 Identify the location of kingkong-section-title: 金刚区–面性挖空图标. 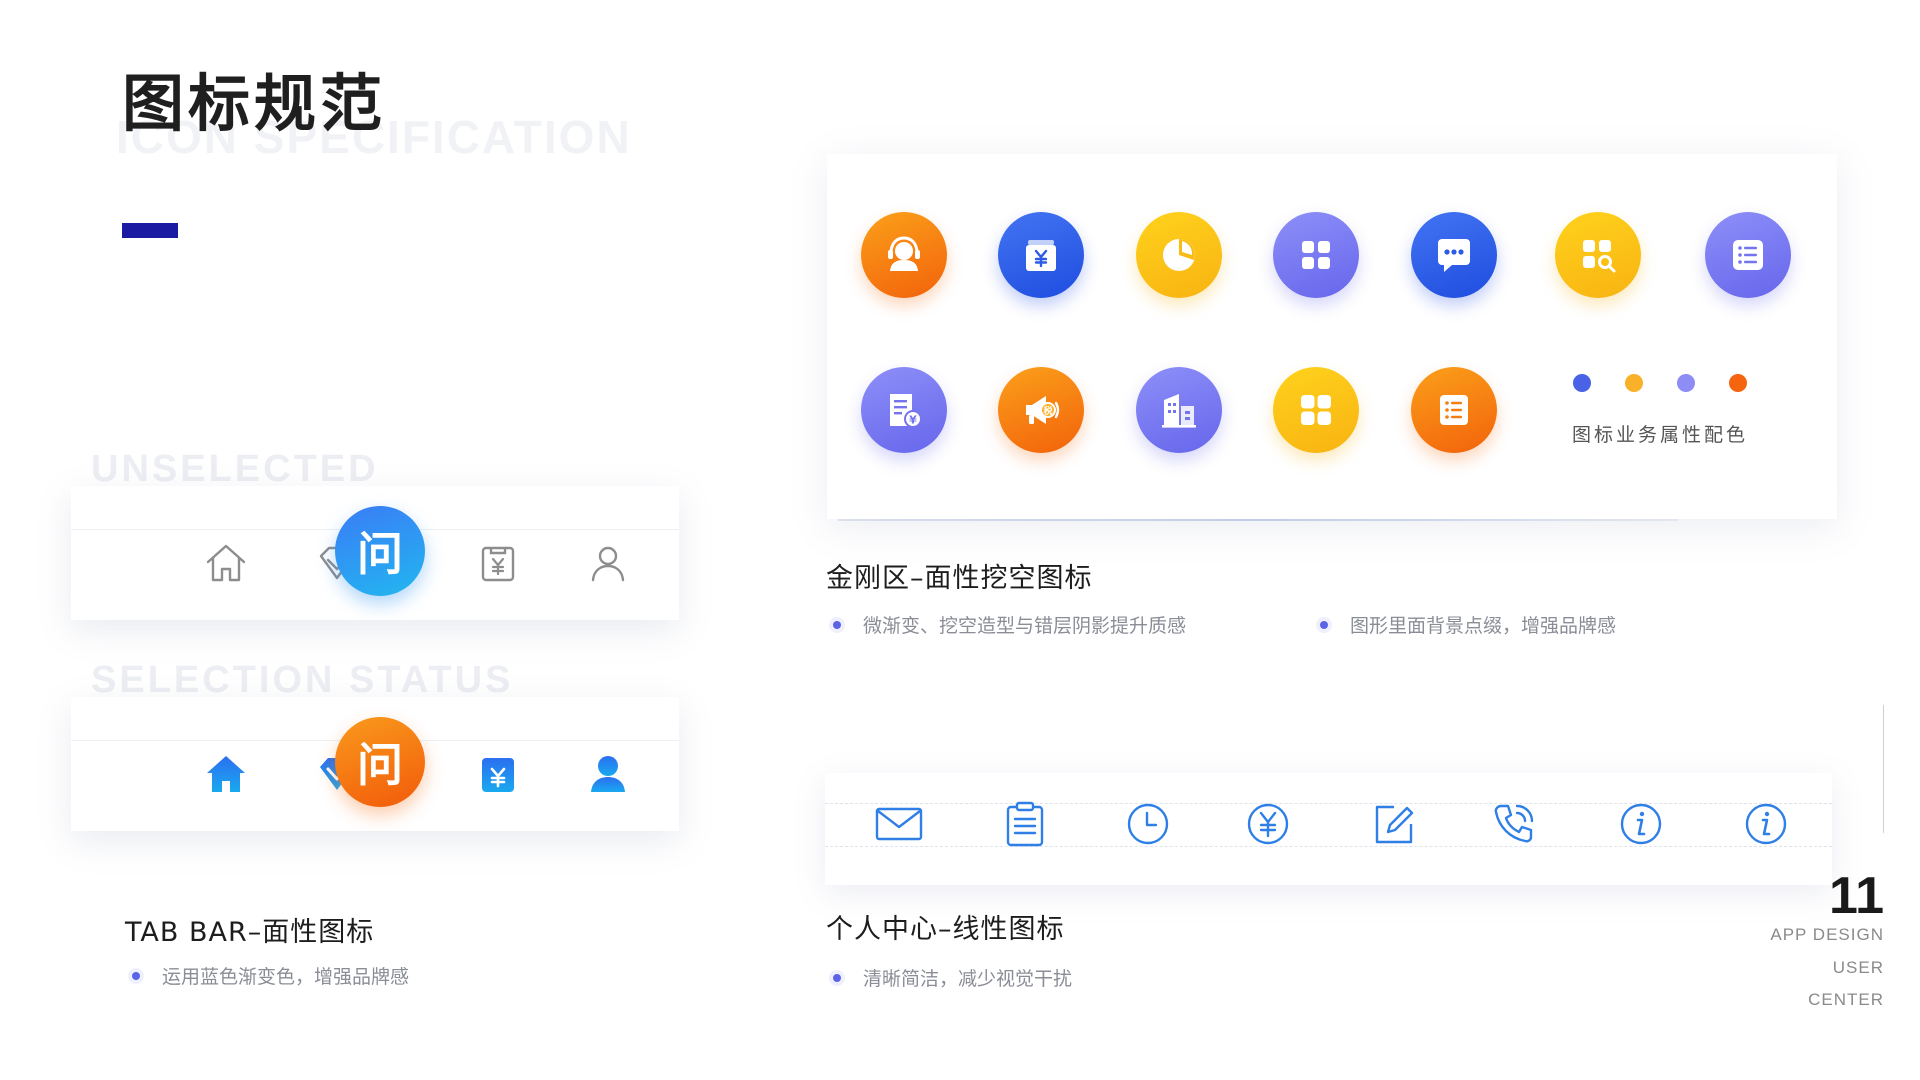
(959, 578).